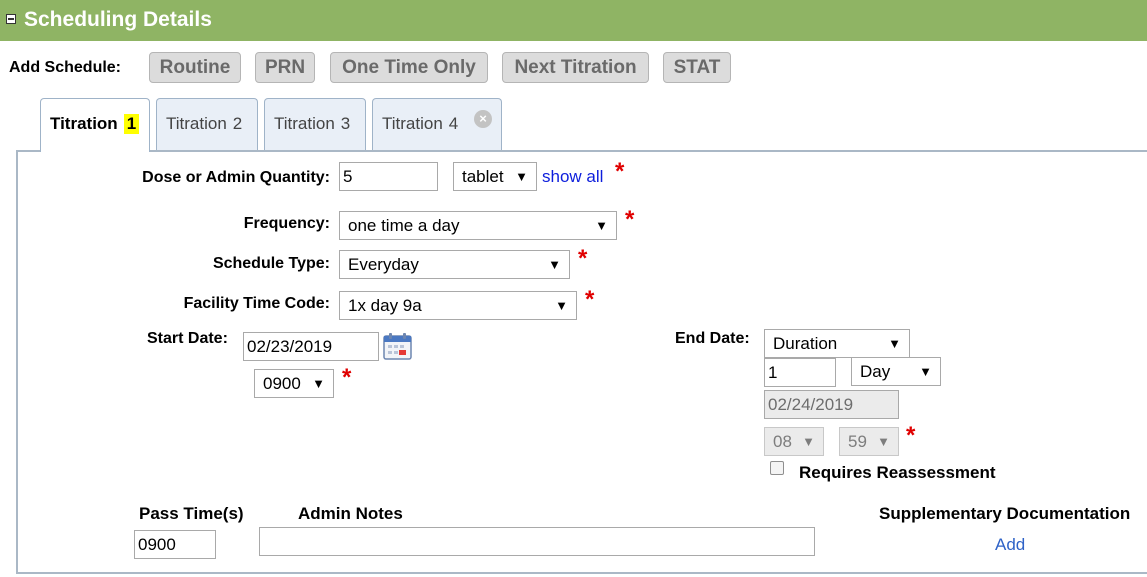  I want to click on one-time-only-button: One Time Only, so click(409, 67).